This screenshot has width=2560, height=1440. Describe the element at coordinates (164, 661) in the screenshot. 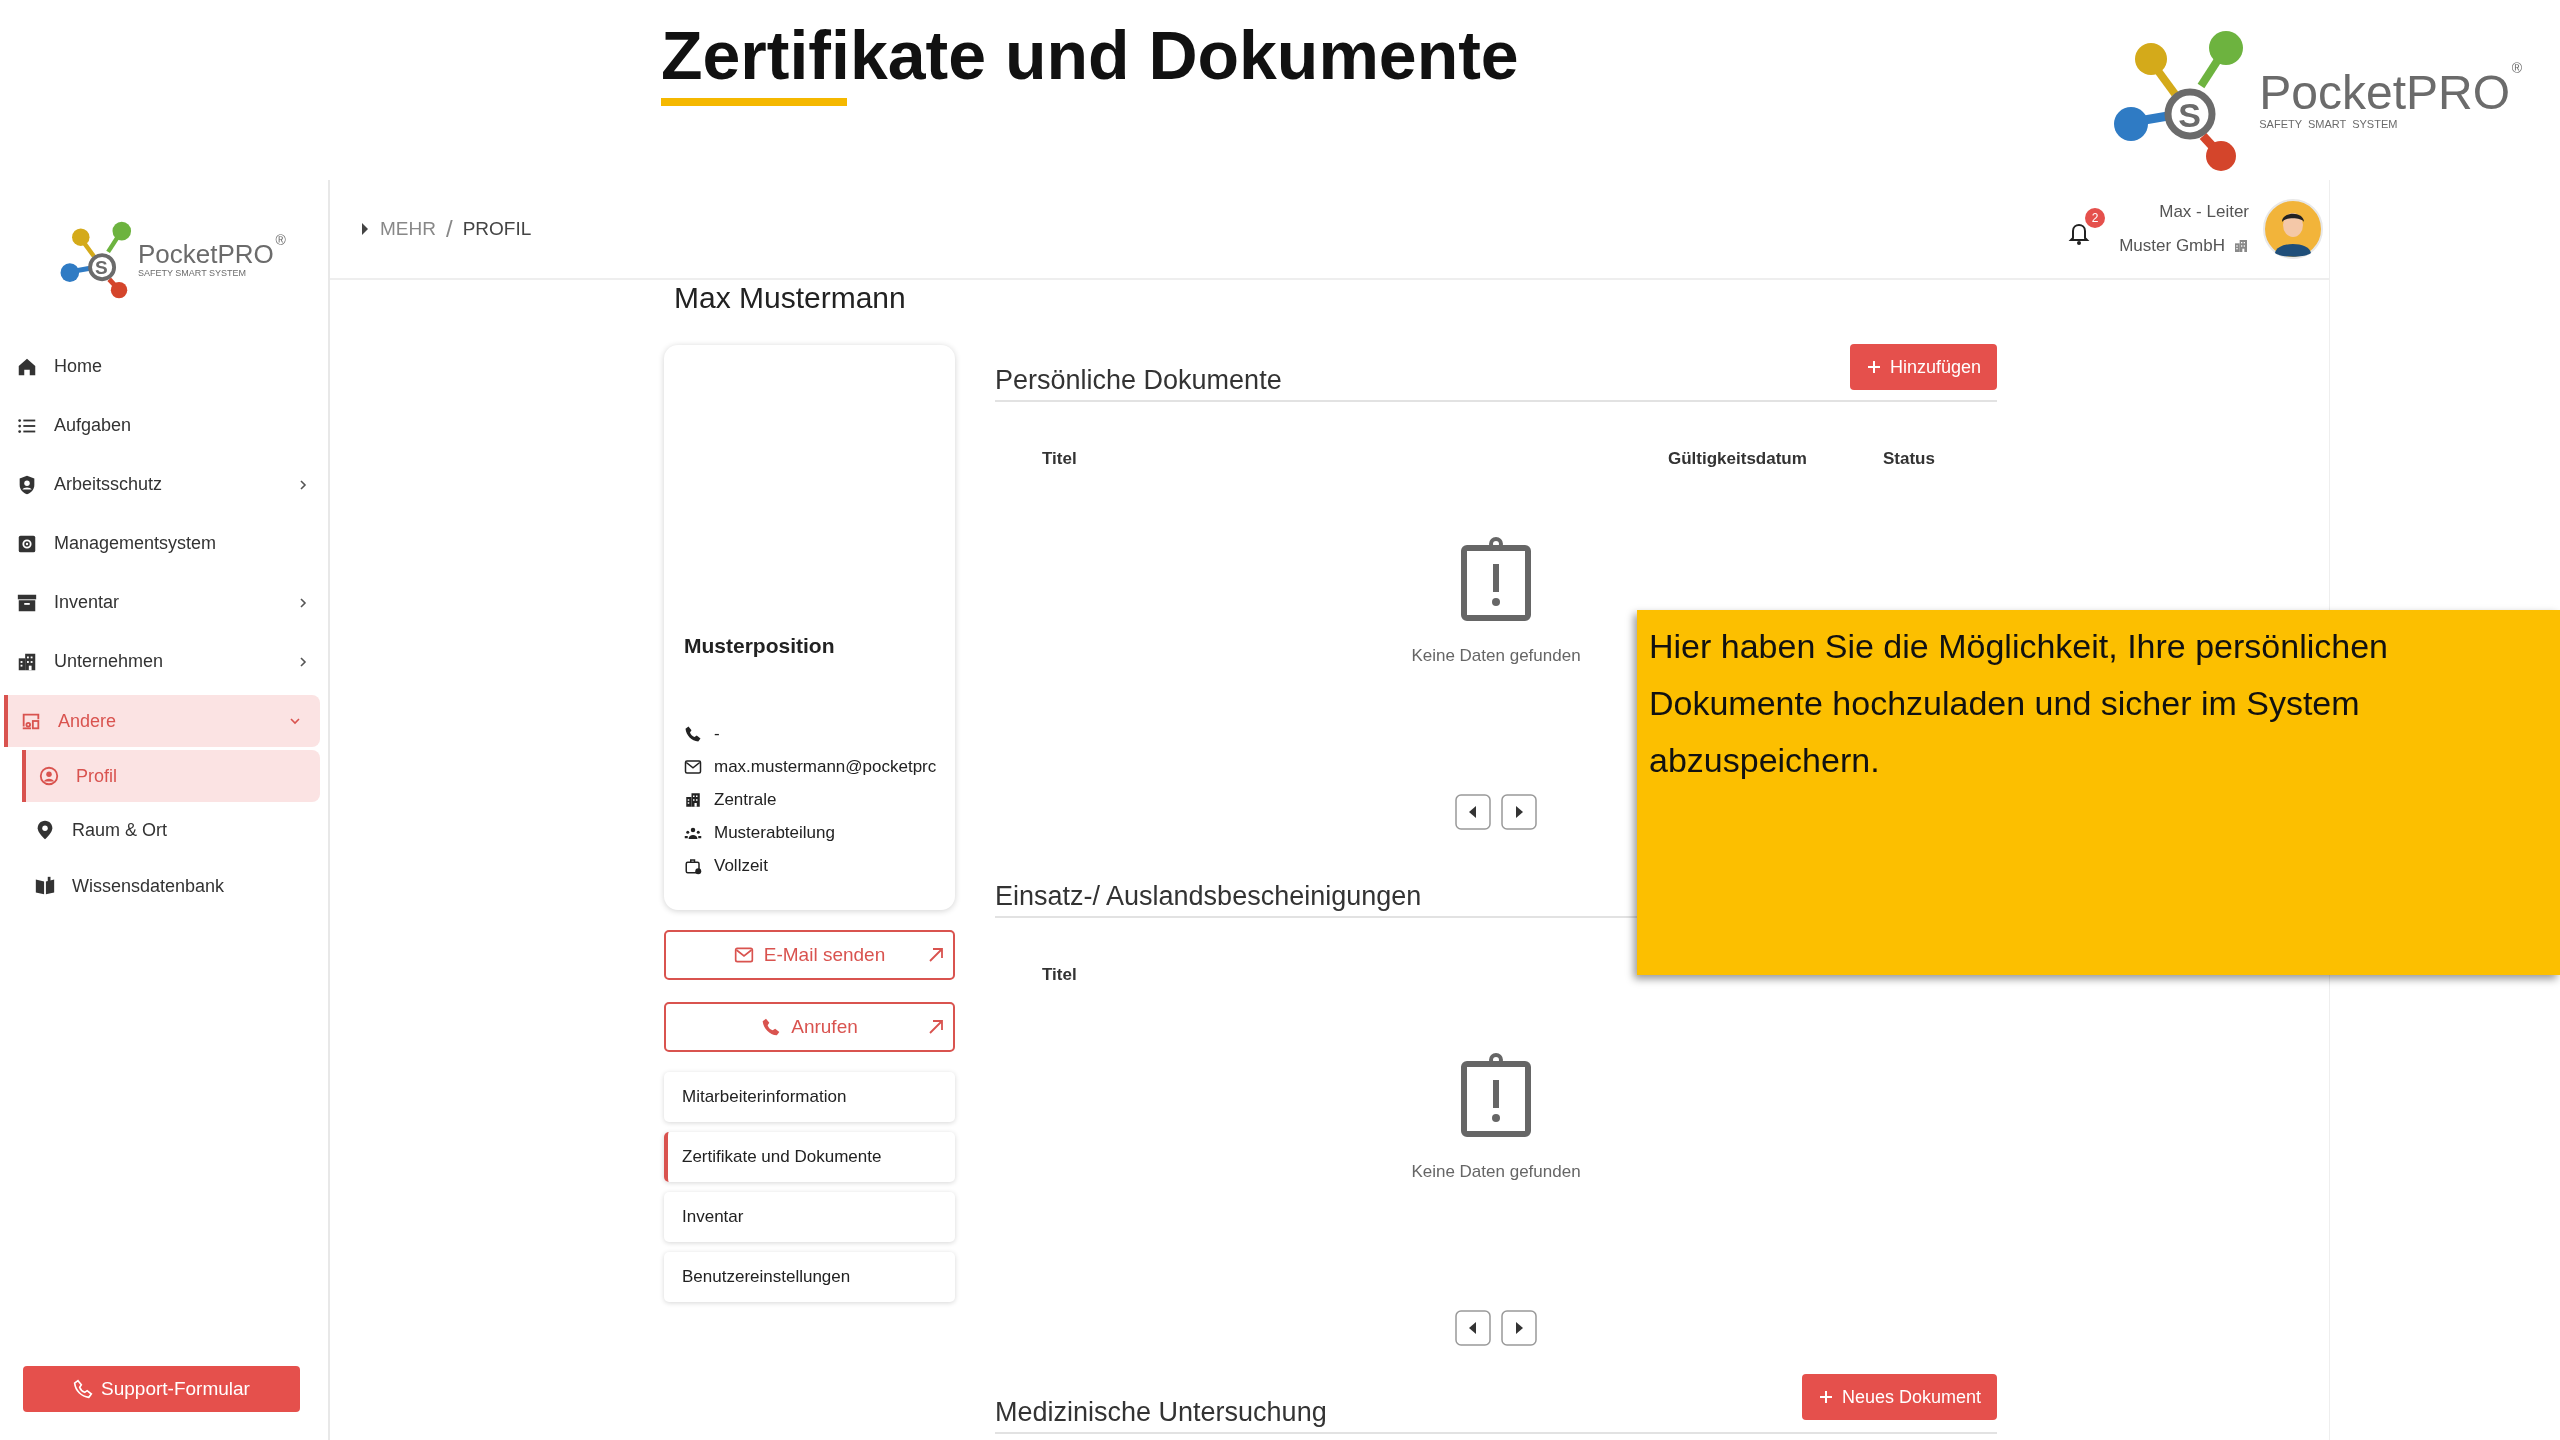

I see `sidebar-item: Unternehmen` at that location.